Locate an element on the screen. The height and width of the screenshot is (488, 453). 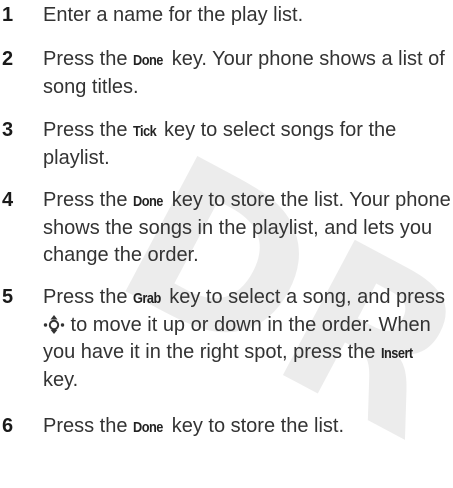
navigation-key-icon is located at coordinates (54, 324).